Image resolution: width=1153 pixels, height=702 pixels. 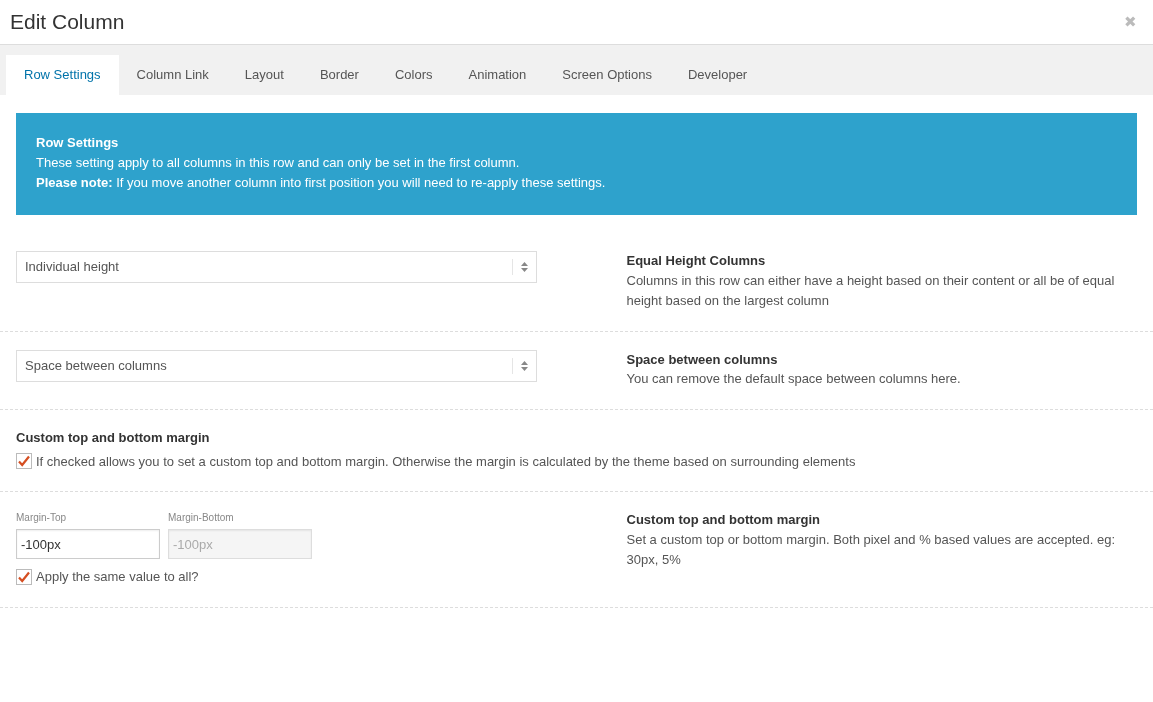 I want to click on tab: Colors, so click(x=413, y=75).